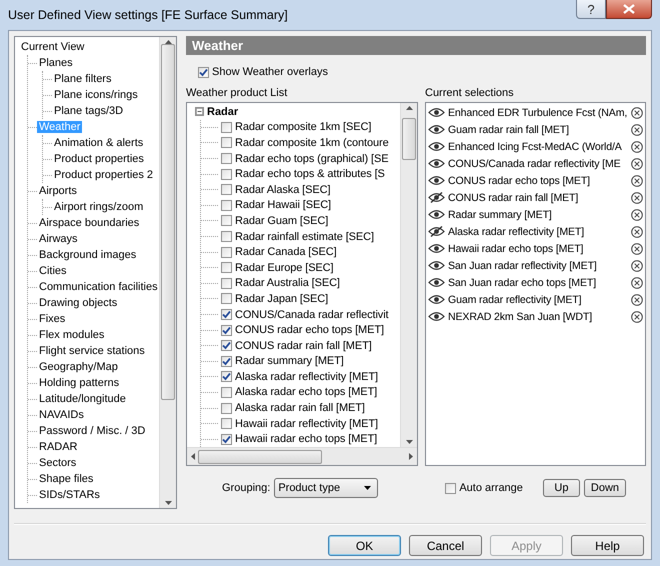  Describe the element at coordinates (310, 174) in the screenshot. I see `product-label: Radar echo tops & attributes [S` at that location.